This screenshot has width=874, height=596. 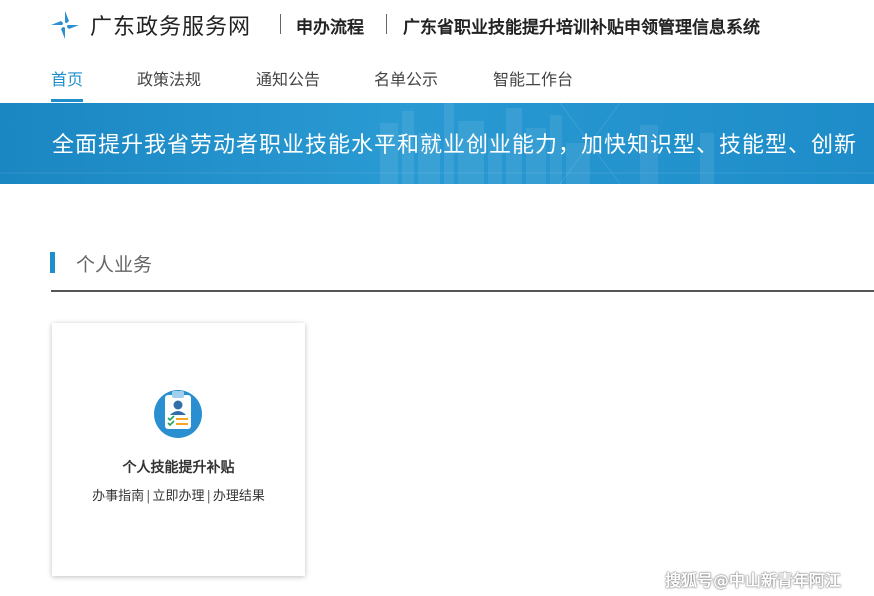 What do you see at coordinates (52, 262) in the screenshot?
I see `section-marker` at bounding box center [52, 262].